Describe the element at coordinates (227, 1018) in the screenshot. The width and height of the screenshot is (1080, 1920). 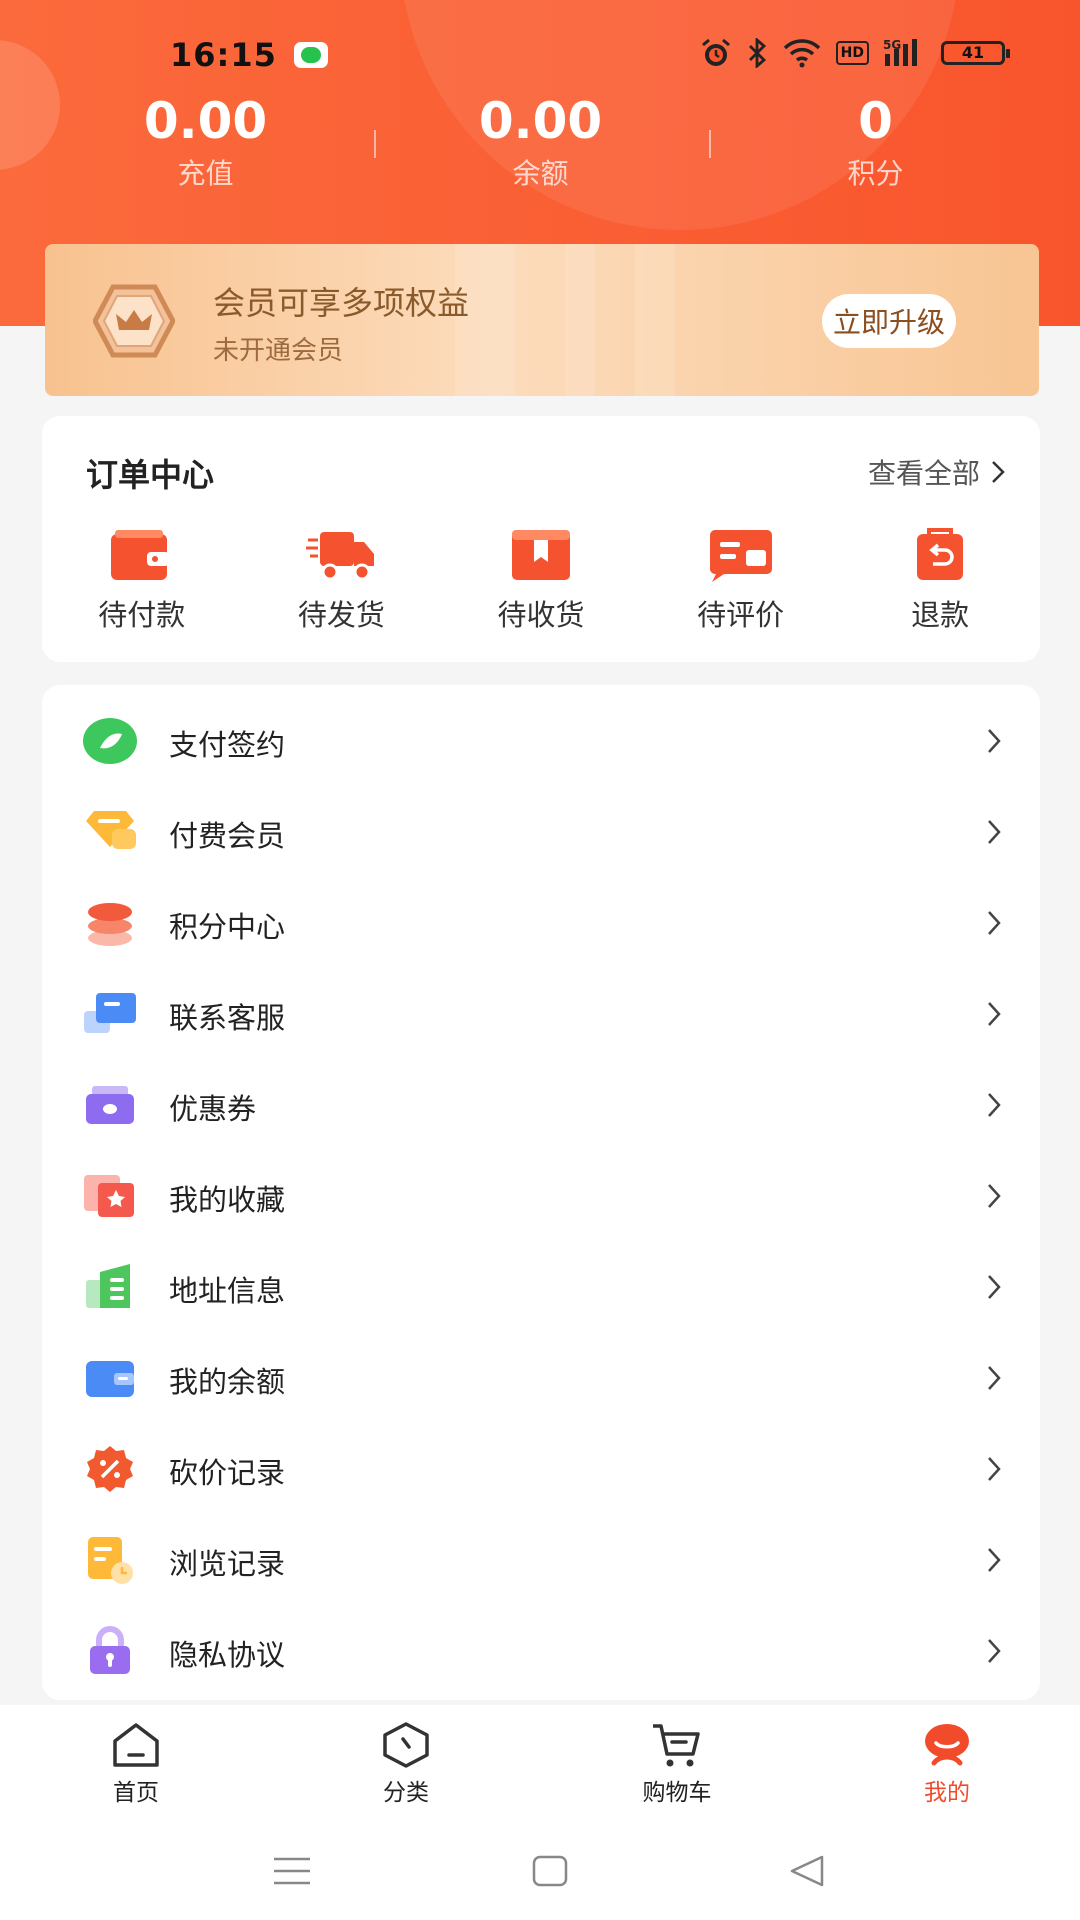
I see `menu-item-label: 联系客服` at that location.